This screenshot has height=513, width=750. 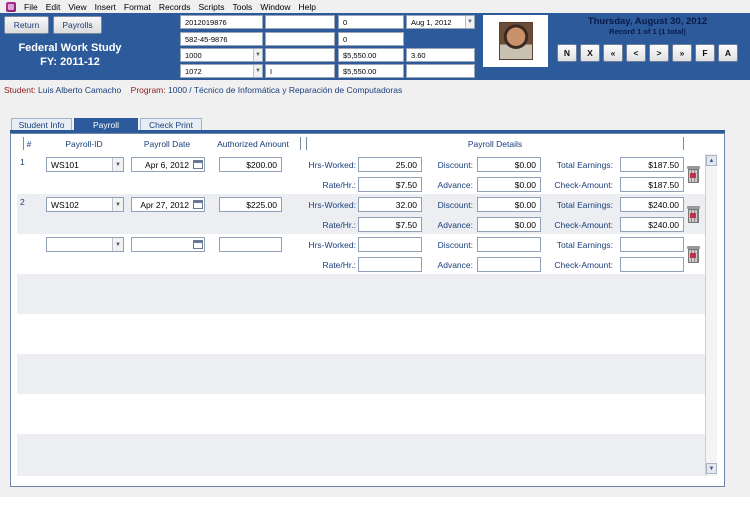 I want to click on scroll-down-icon: ▼, so click(x=711, y=468).